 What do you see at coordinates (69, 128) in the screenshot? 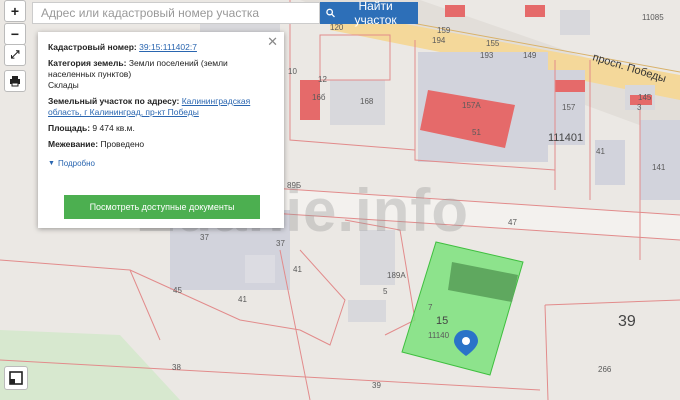
I see `area-label: Площадь:` at bounding box center [69, 128].